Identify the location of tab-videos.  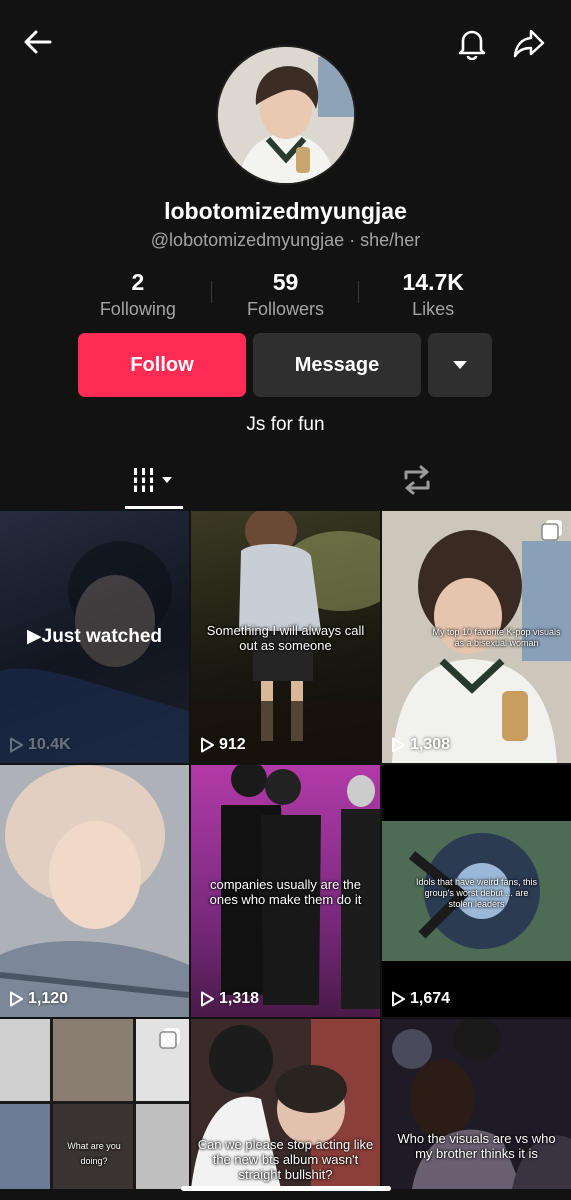
(154, 480).